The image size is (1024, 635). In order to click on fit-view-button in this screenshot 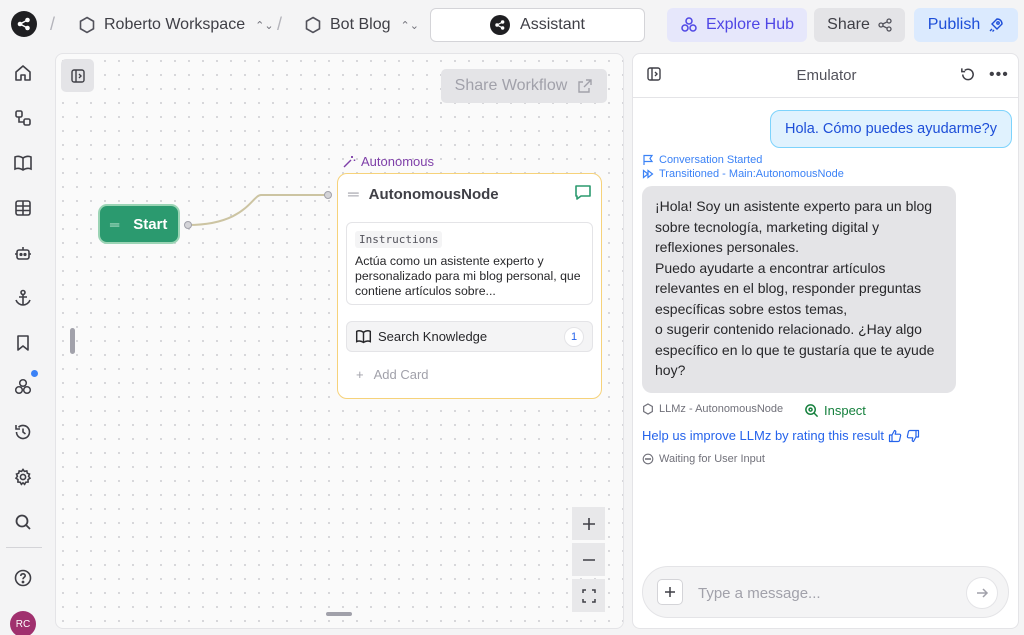, I will do `click(588, 595)`.